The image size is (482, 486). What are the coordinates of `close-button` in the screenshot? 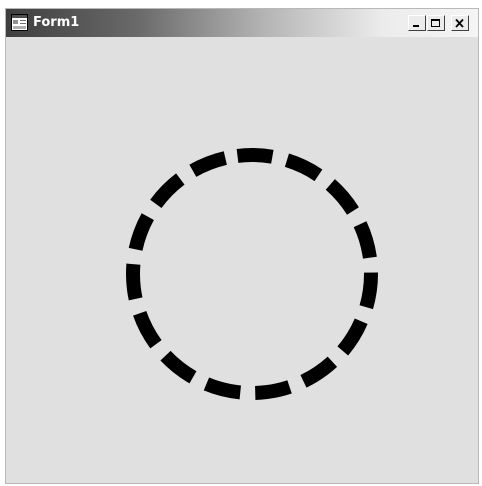 It's located at (460, 23).